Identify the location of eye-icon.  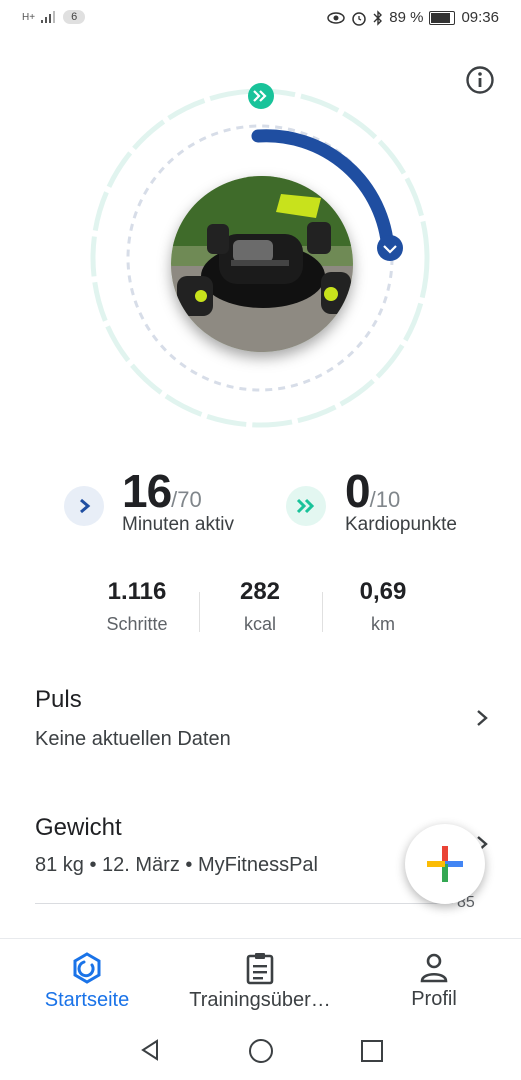
(336, 17).